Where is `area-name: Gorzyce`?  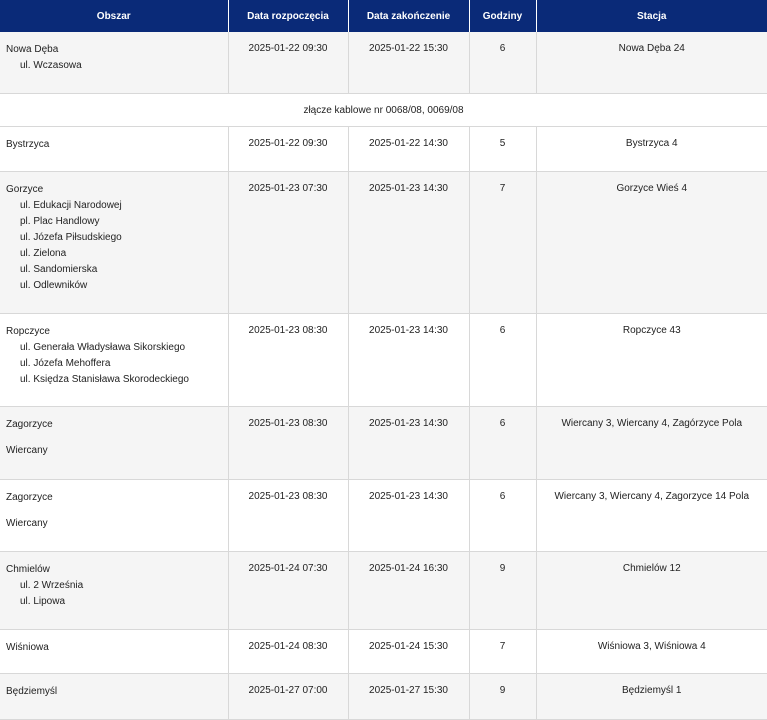
area-name: Gorzyce is located at coordinates (25, 189).